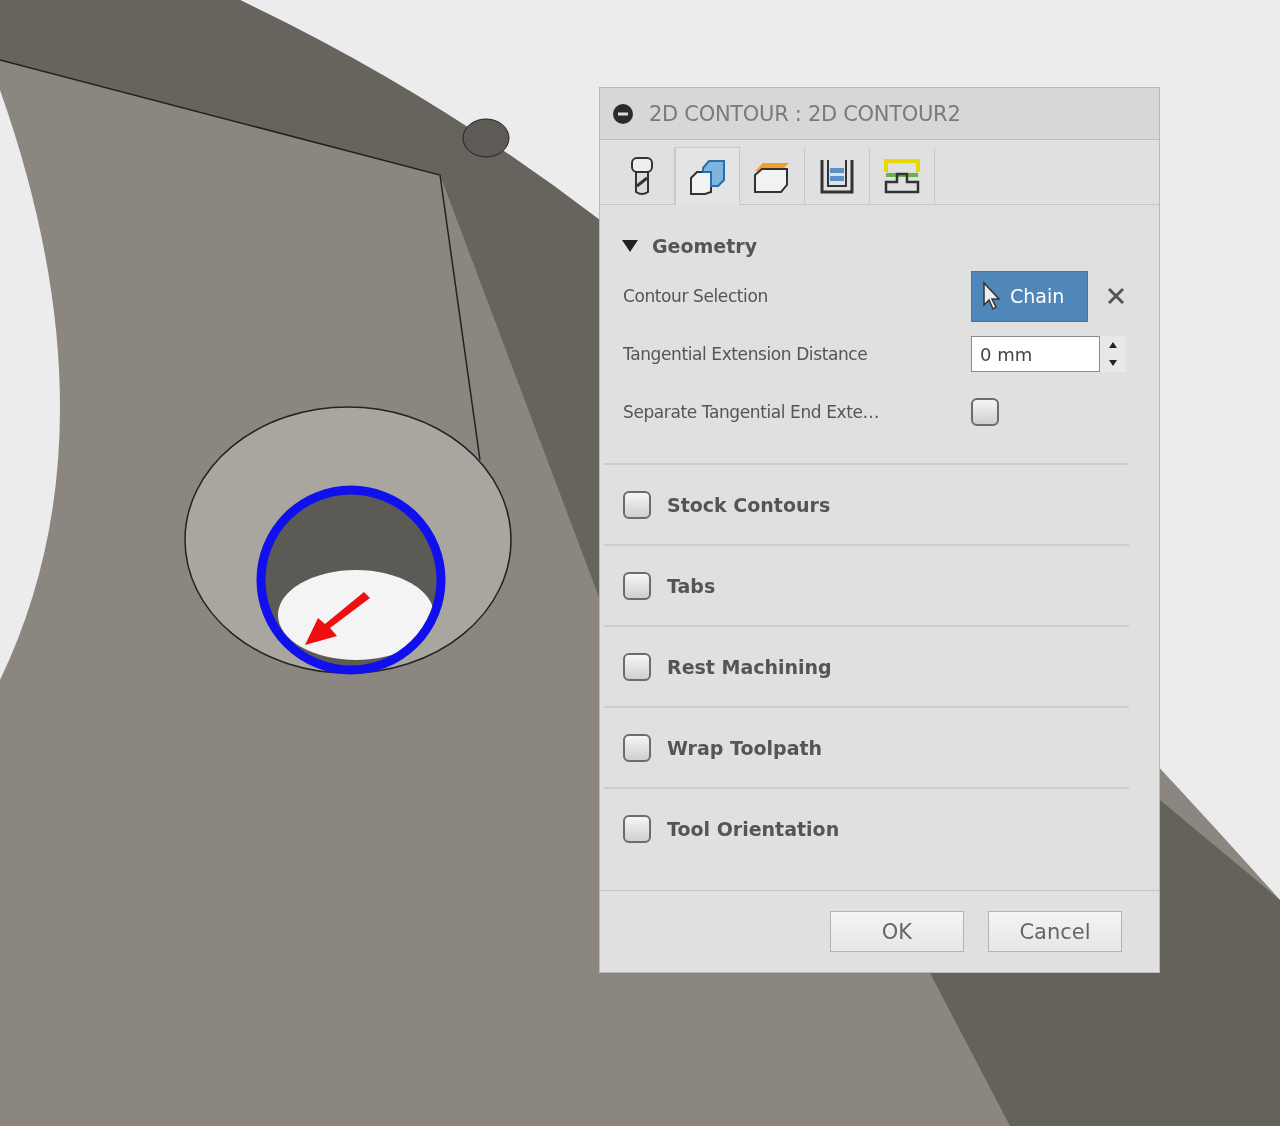 The height and width of the screenshot is (1126, 1280). What do you see at coordinates (749, 666) in the screenshot?
I see `group-label: Rest Machining` at bounding box center [749, 666].